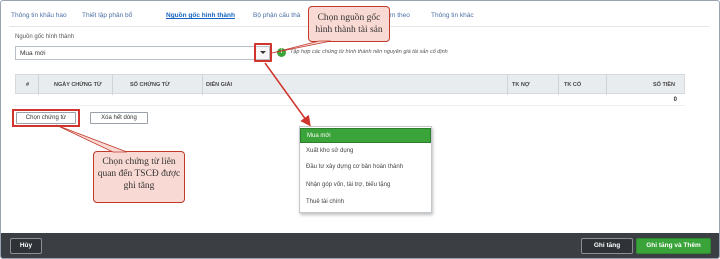 This screenshot has width=720, height=259. Describe the element at coordinates (360, 245) in the screenshot. I see `footer-bar: Hủy Ghi tăng Ghi tăng và Thêm` at that location.